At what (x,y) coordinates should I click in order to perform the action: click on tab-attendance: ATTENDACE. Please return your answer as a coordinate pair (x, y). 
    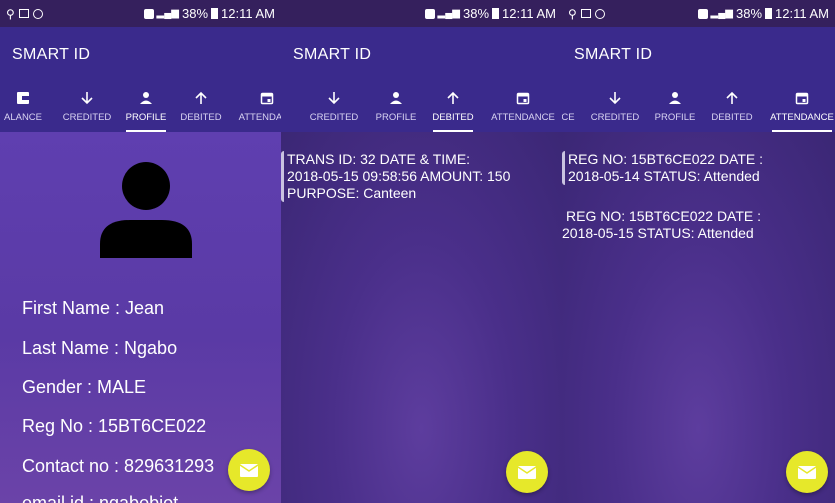
    Looking at the image, I should click on (256, 107).